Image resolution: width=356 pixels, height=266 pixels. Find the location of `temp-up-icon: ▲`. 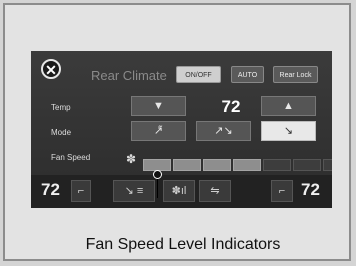

temp-up-icon: ▲ is located at coordinates (288, 106).